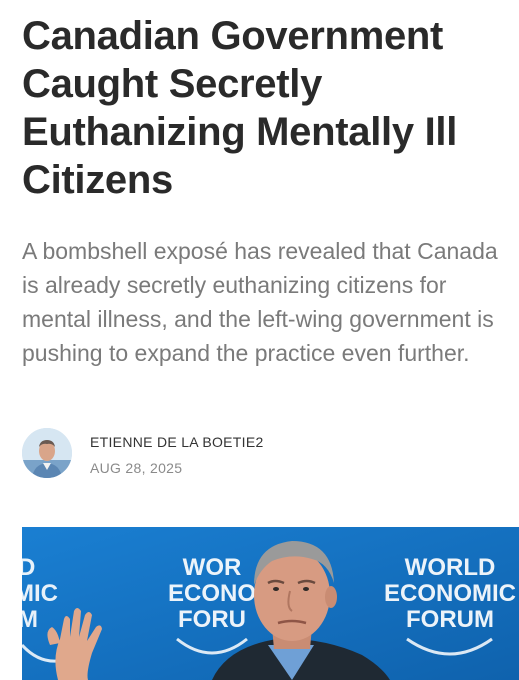  What do you see at coordinates (212, 567) in the screenshot?
I see `backdrop-center-line-1: WOR` at bounding box center [212, 567].